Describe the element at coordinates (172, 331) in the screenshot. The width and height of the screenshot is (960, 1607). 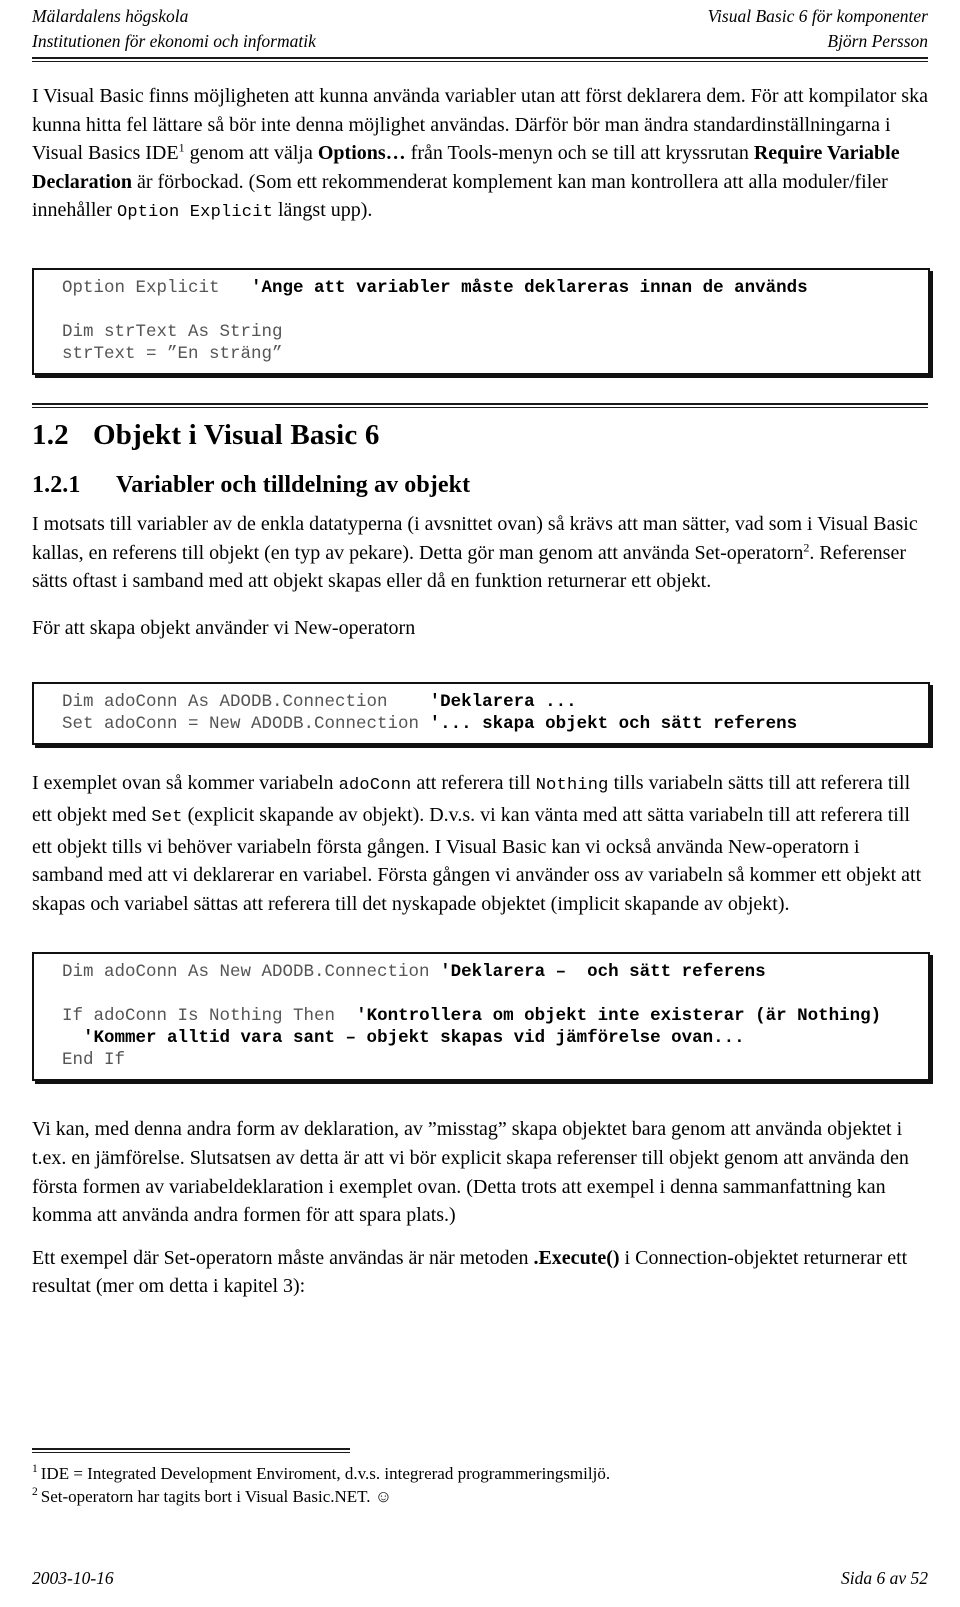
I see `code-1-line-3: Dim strText As String` at that location.